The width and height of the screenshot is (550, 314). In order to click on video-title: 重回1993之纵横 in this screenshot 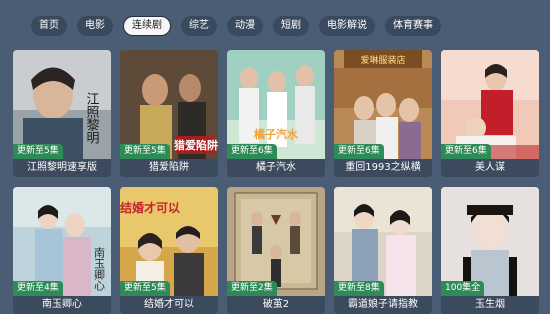, I will do `click(383, 168)`.